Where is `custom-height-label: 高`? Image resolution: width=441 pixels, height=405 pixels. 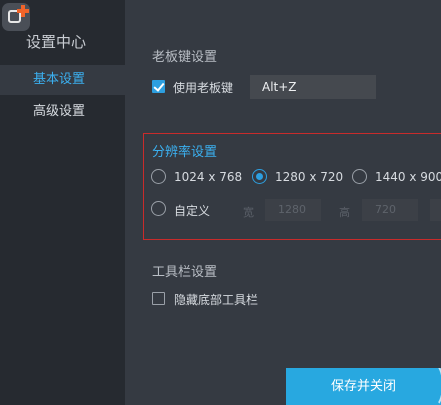 custom-height-label: 高 is located at coordinates (344, 212).